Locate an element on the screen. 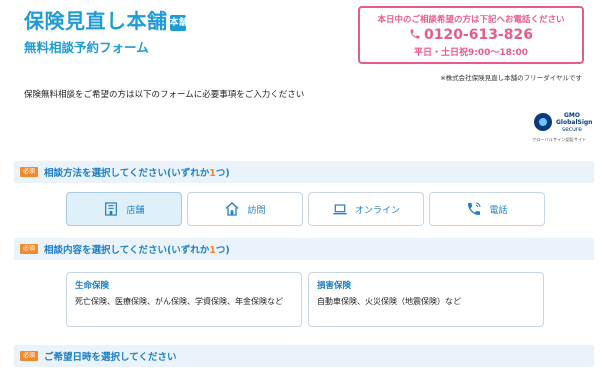  method-store-label: 店舗 is located at coordinates (135, 210).